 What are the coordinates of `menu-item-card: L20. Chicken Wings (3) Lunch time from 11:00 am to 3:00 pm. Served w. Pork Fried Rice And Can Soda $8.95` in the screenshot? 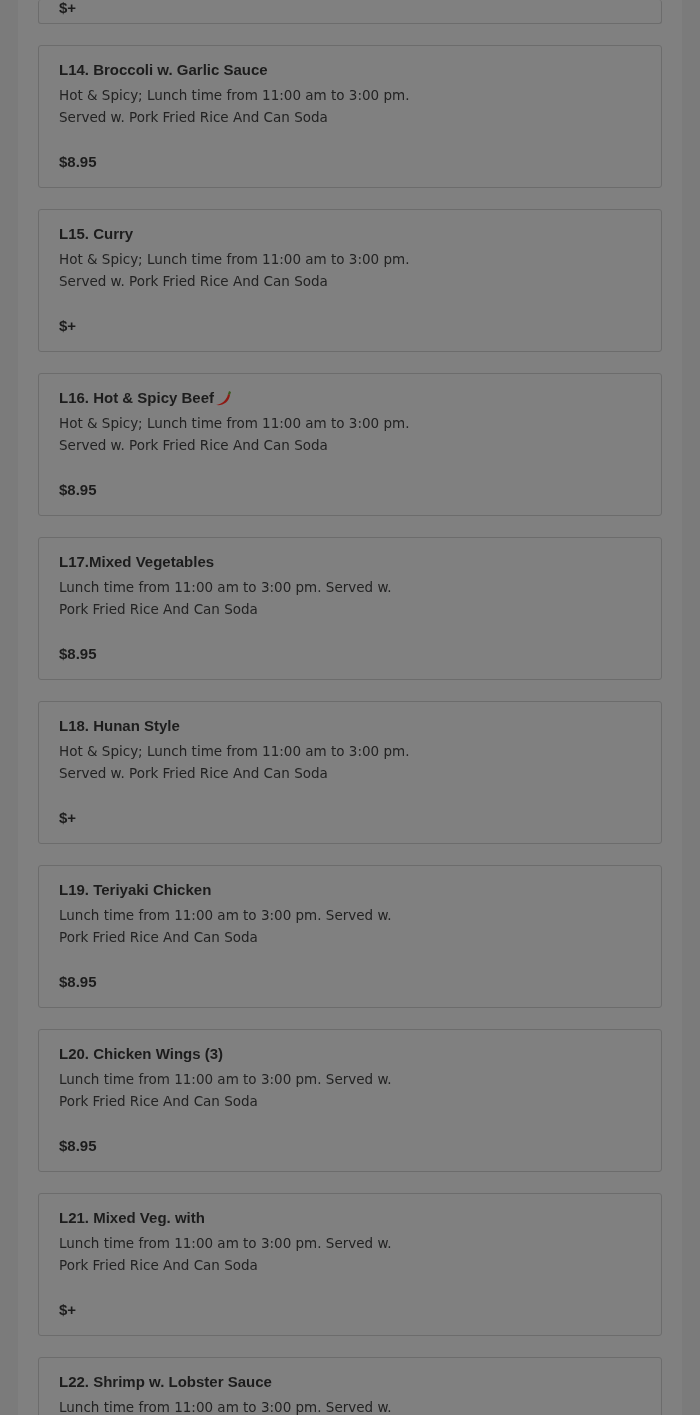 It's located at (350, 1100).